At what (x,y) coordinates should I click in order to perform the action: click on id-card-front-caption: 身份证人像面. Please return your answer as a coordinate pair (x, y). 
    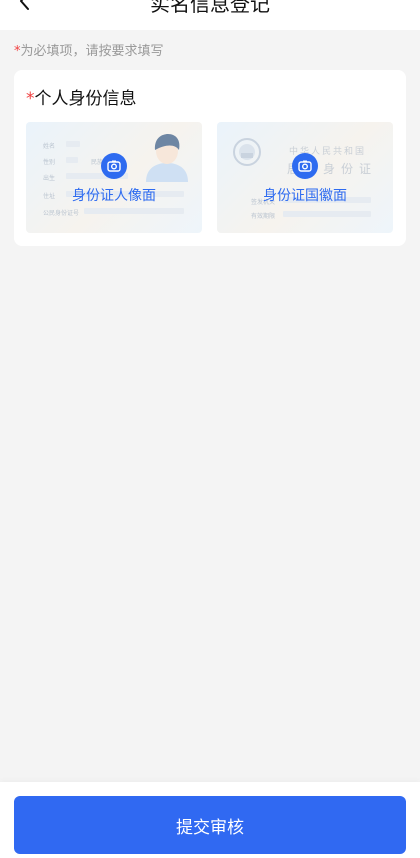
    Looking at the image, I should click on (114, 196).